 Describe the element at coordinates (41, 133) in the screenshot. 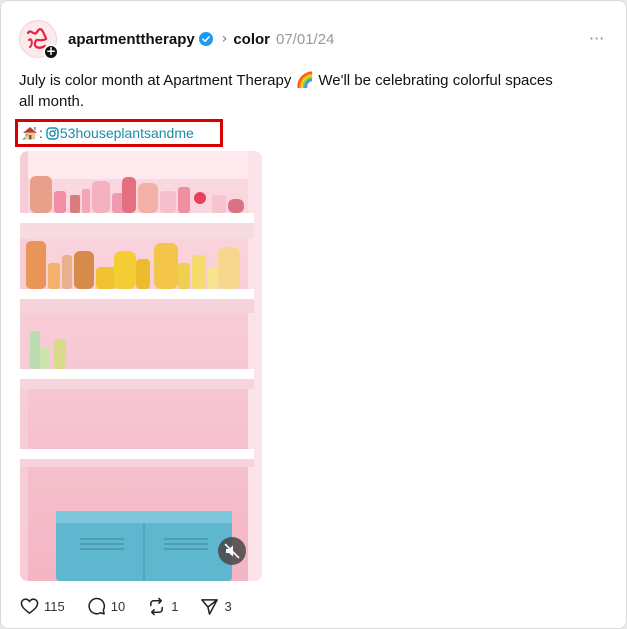

I see `credit-colon: :` at that location.